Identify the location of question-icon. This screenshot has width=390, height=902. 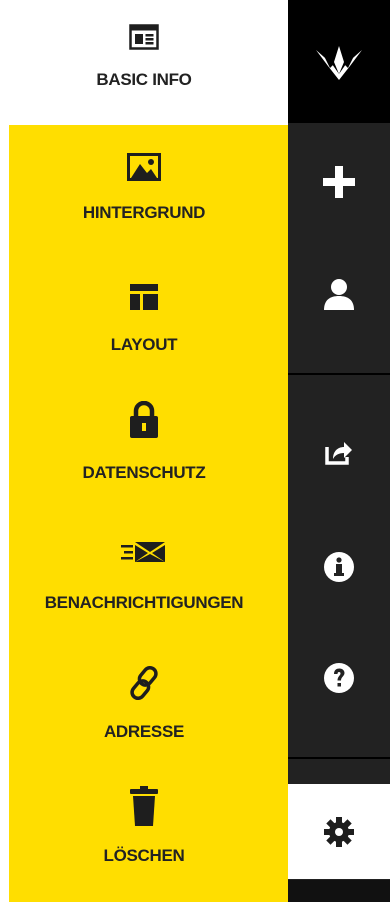
(339, 678).